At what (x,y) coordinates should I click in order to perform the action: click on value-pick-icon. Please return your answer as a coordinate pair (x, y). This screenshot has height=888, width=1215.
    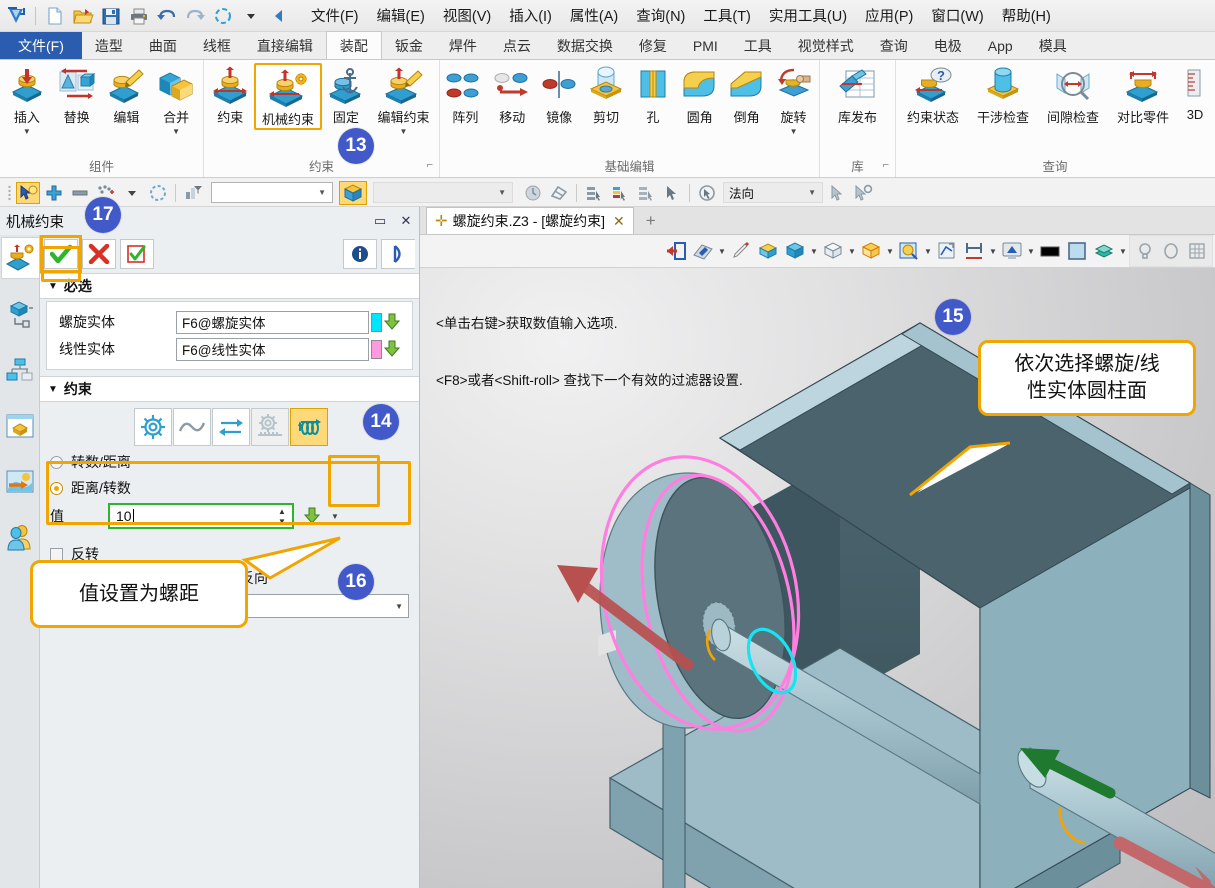
    Looking at the image, I should click on (315, 516).